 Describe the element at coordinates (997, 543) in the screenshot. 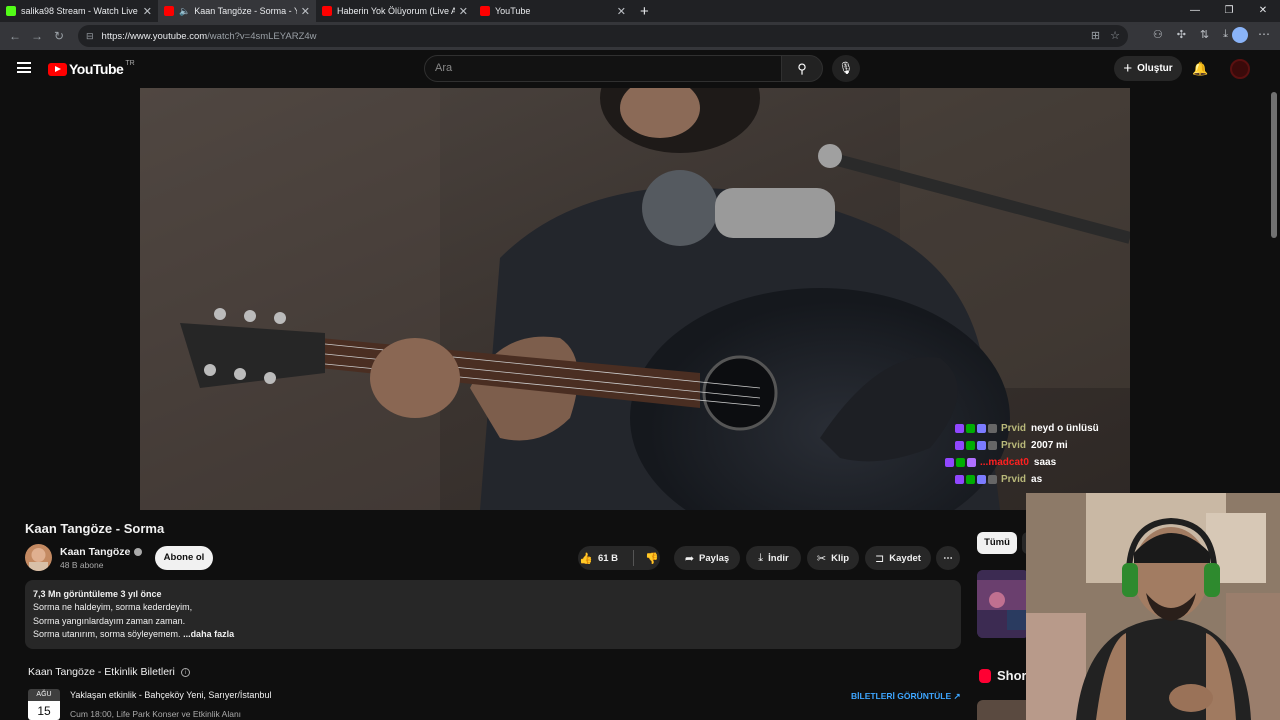

I see `filter-chip-all: Tümü` at that location.